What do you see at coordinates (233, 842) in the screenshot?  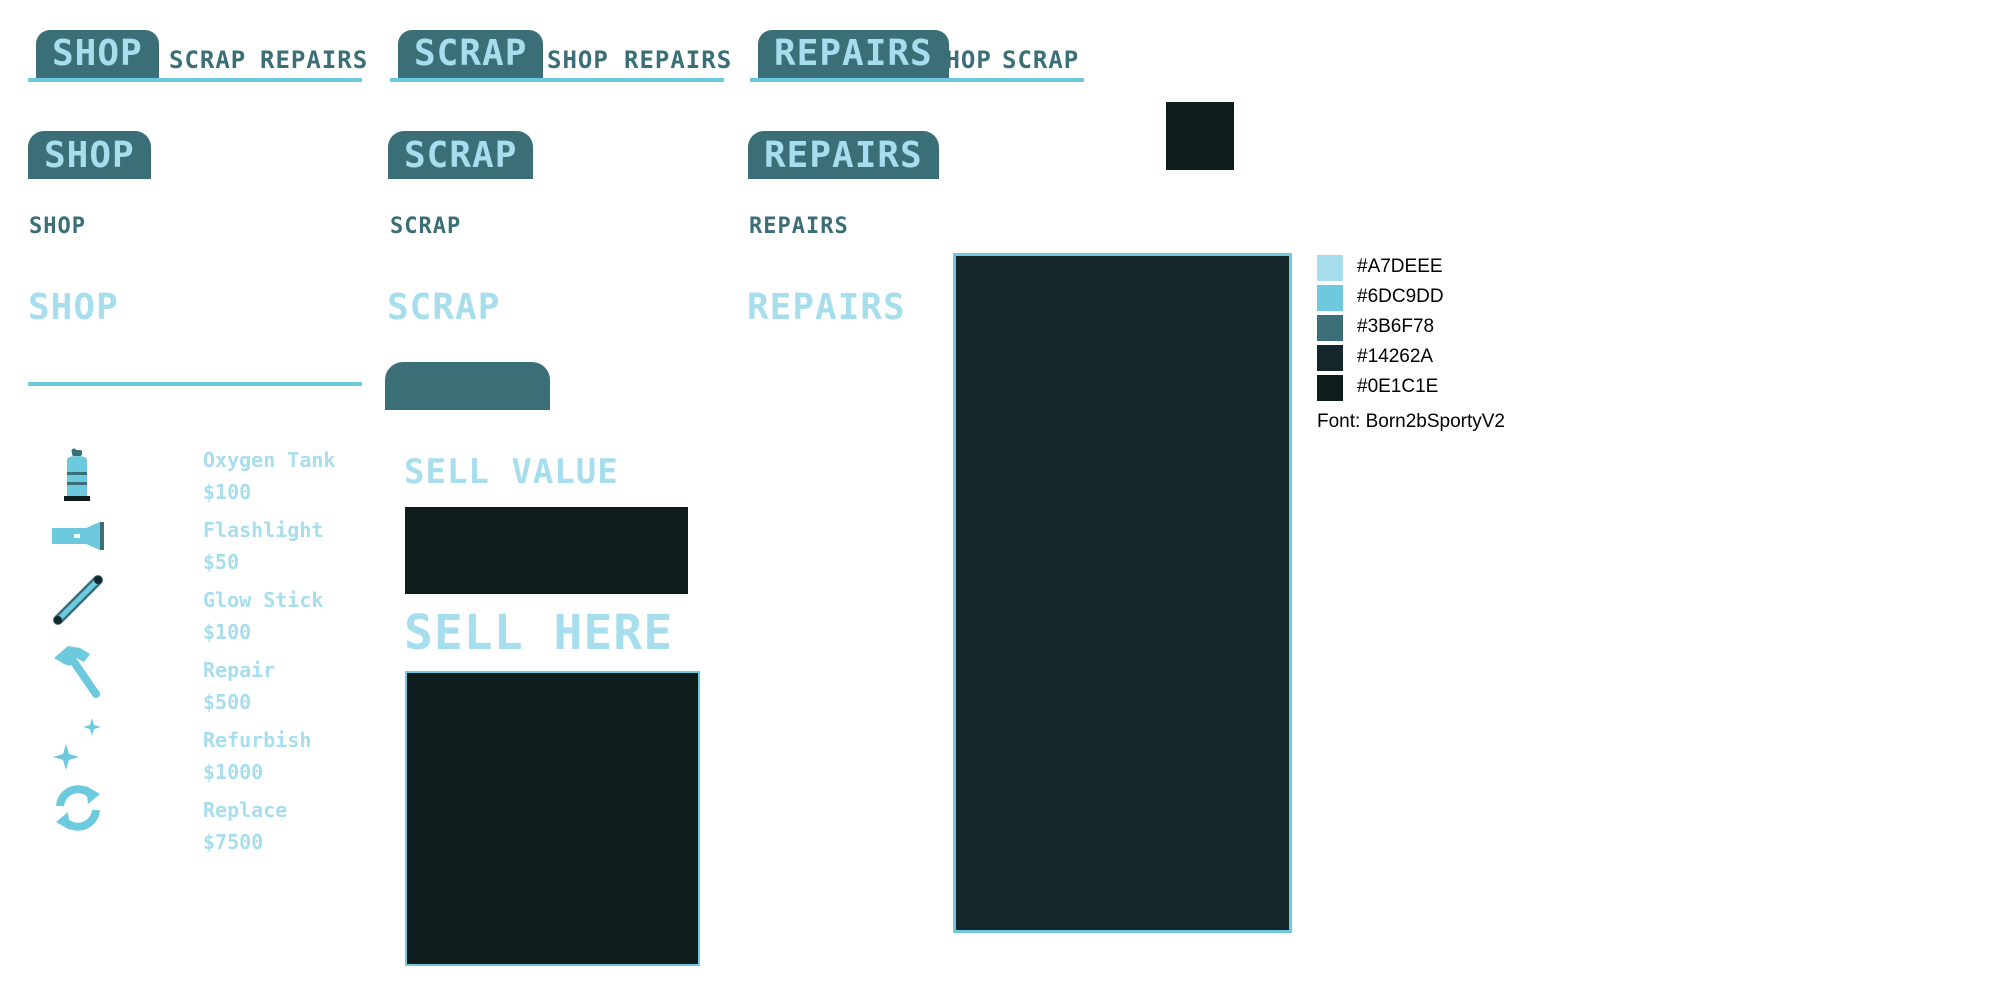 I see `item-price-replace: $7500` at bounding box center [233, 842].